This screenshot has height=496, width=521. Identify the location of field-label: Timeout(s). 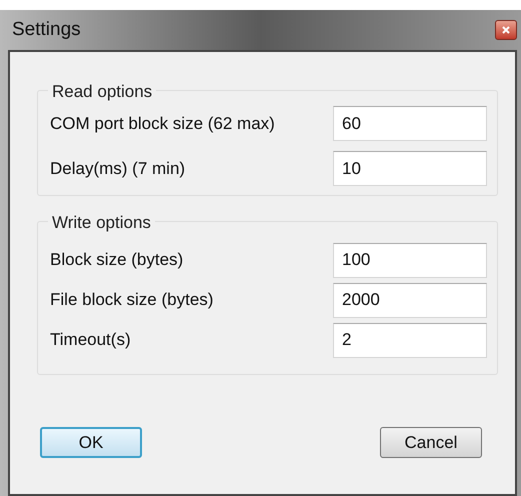
(91, 340).